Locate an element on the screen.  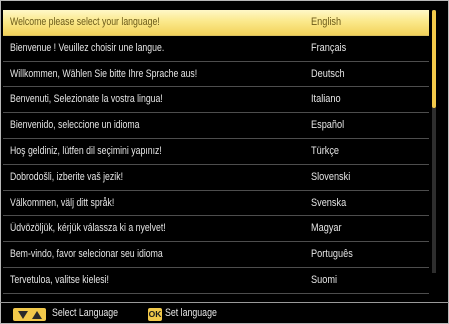
ok-key-icon: OK is located at coordinates (155, 314).